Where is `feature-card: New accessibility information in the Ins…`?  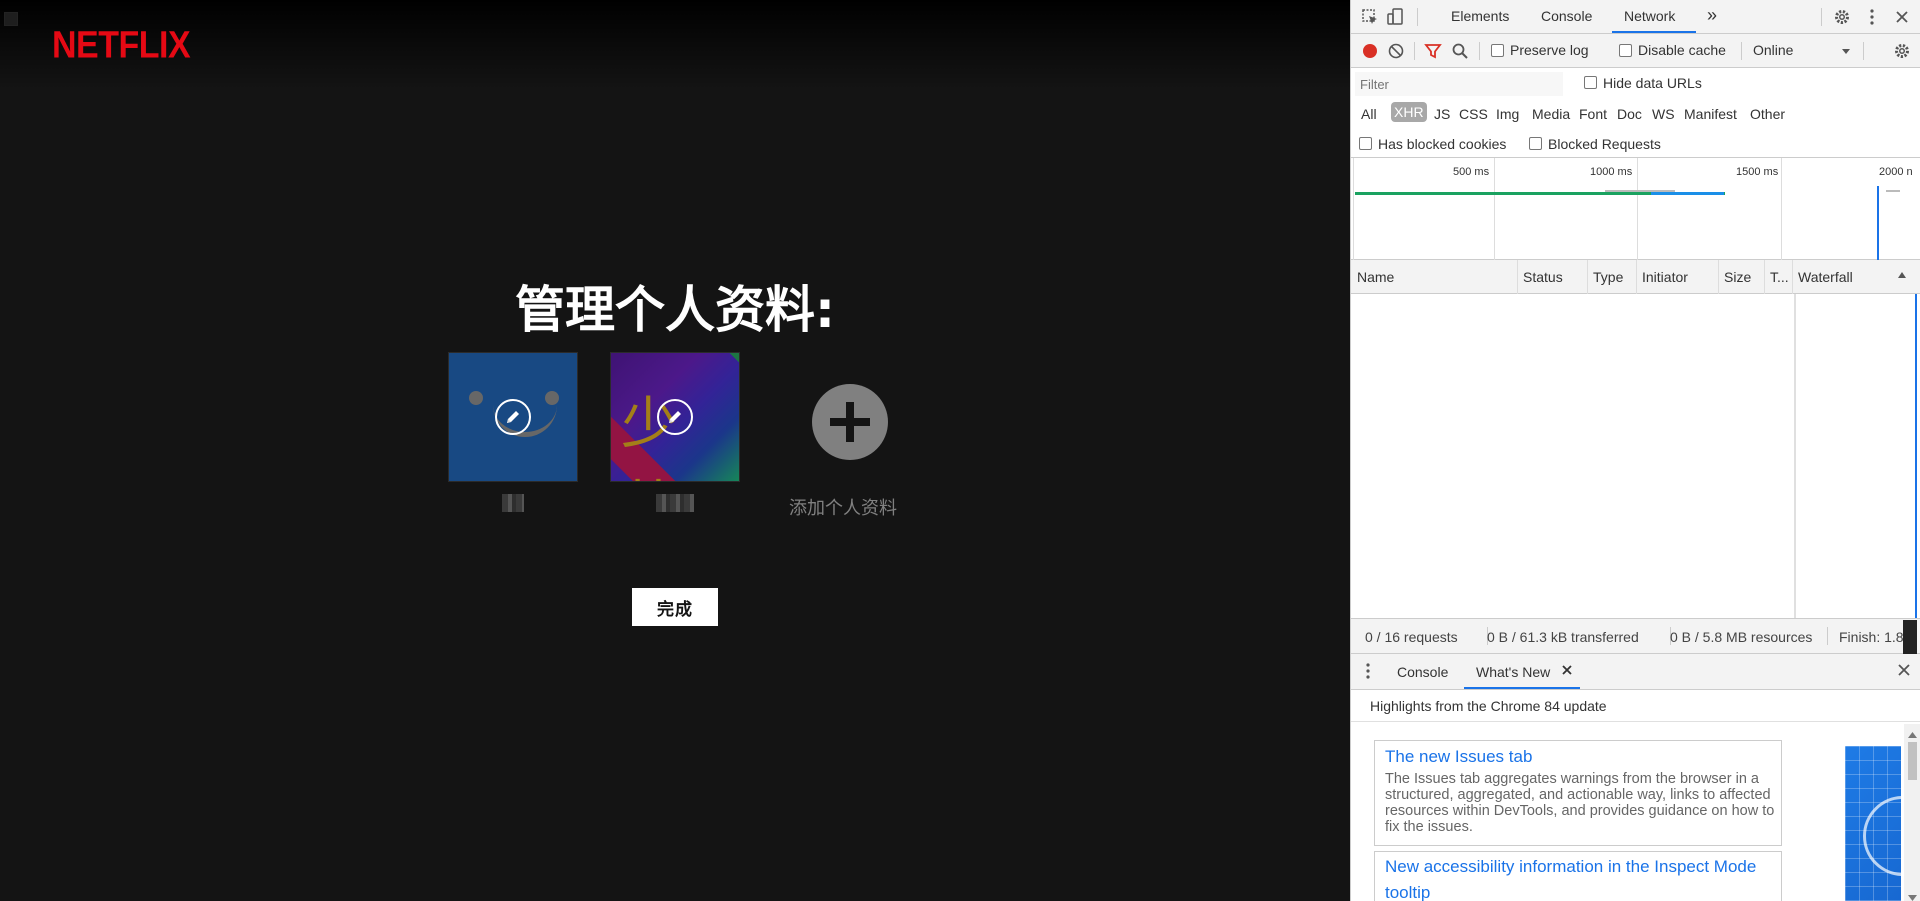
feature-card: New accessibility information in the Ins… is located at coordinates (1578, 876).